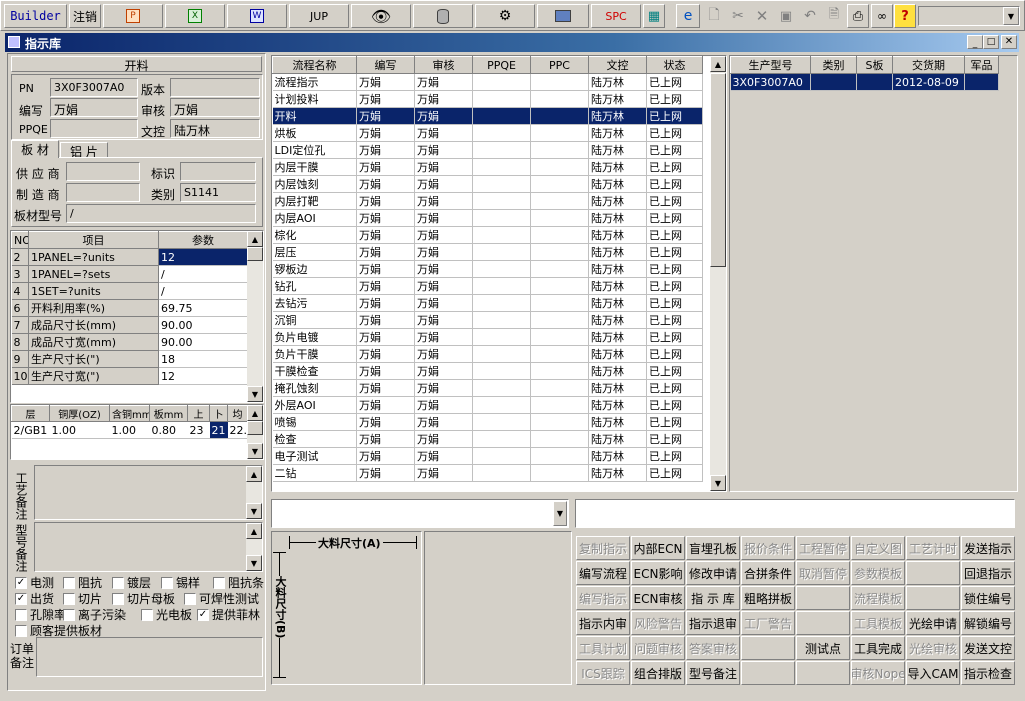 The image size is (1025, 701). Describe the element at coordinates (988, 673) in the screenshot. I see `action-button: 指示检查` at that location.